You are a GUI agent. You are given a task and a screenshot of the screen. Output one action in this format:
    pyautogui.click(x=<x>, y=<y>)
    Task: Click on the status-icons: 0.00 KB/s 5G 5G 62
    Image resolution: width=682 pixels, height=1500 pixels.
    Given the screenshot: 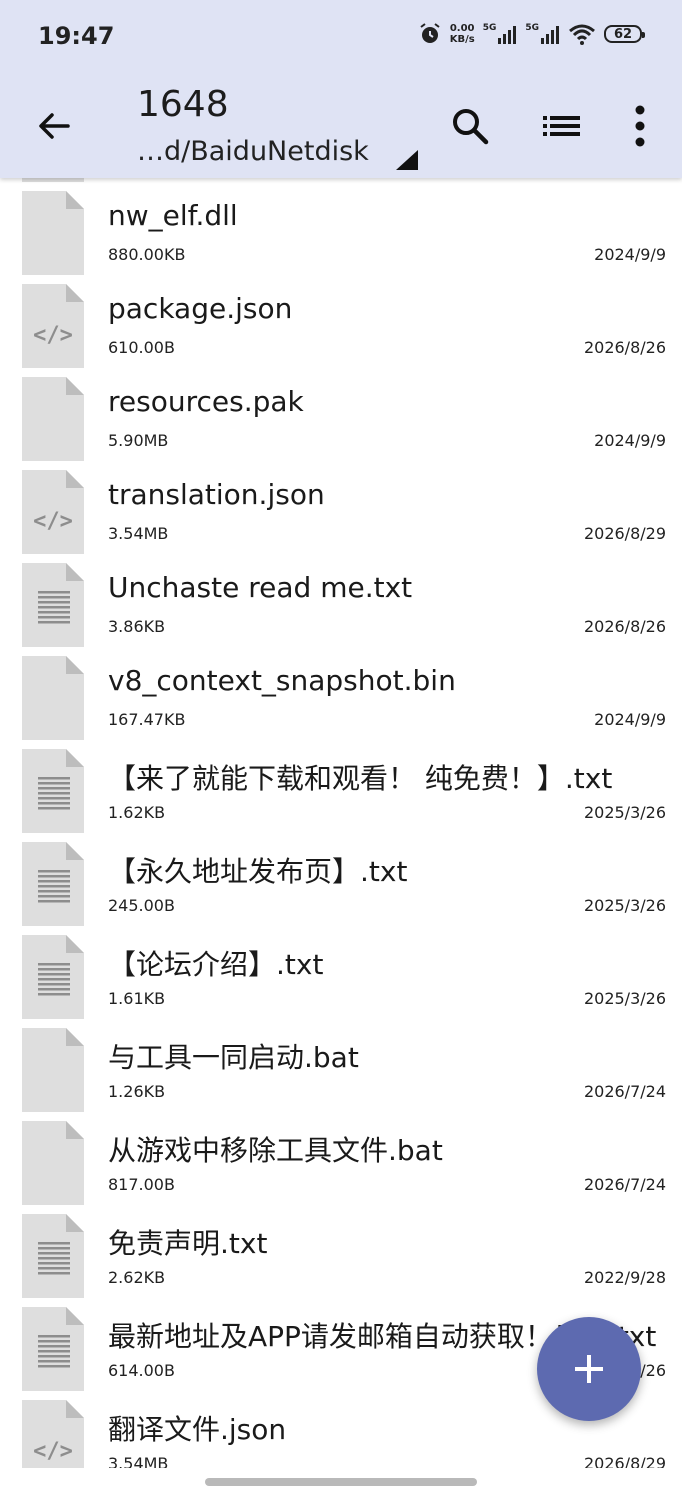 What is the action you would take?
    pyautogui.click(x=531, y=34)
    